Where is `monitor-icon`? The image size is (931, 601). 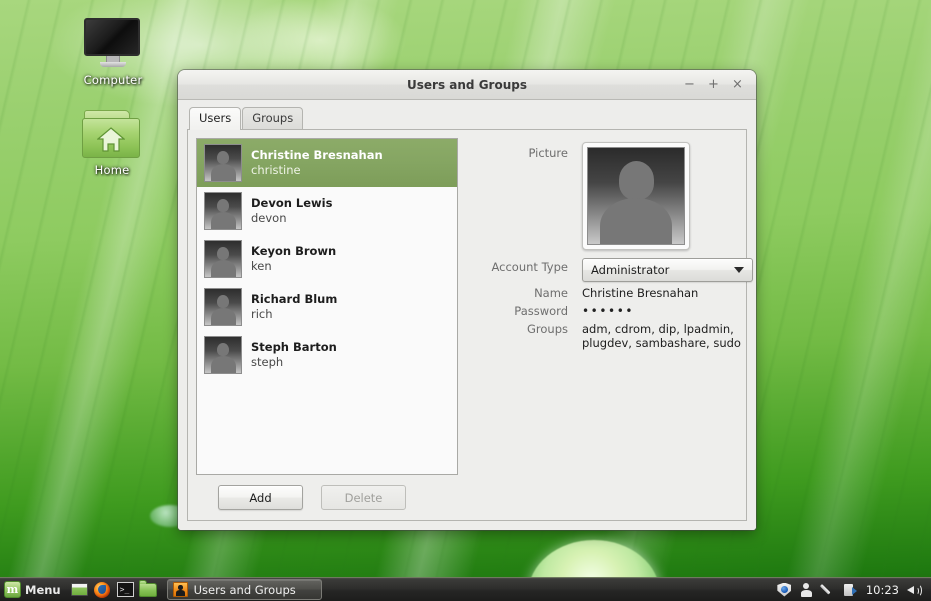 monitor-icon is located at coordinates (113, 44).